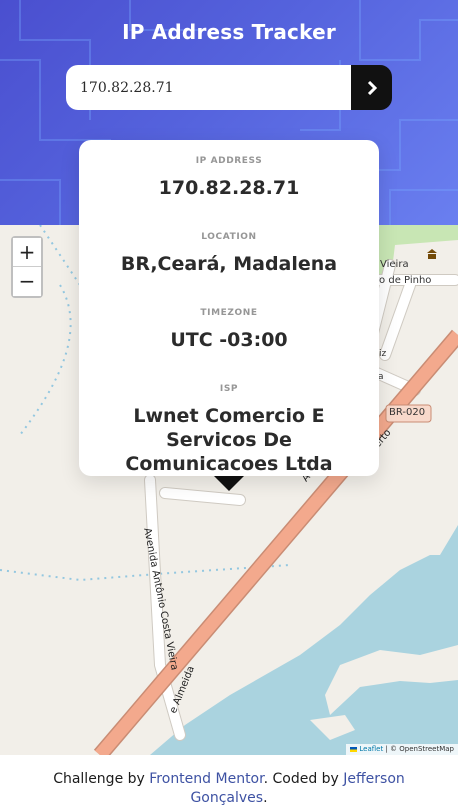  Describe the element at coordinates (265, 798) in the screenshot. I see `footer-suffix: .` at that location.